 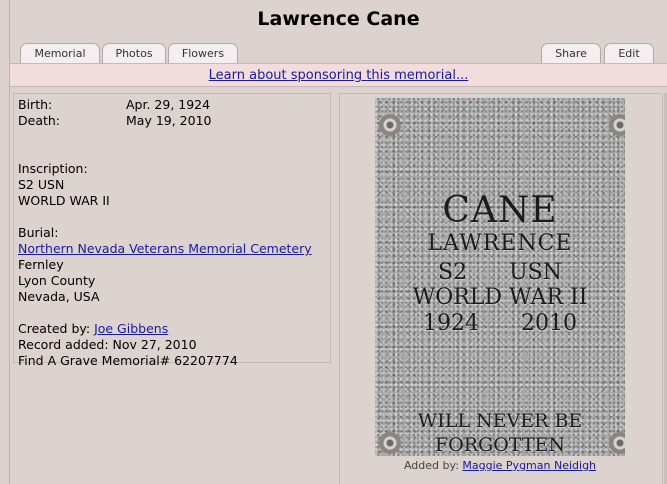 What do you see at coordinates (39, 120) in the screenshot?
I see `death-label: Death:` at bounding box center [39, 120].